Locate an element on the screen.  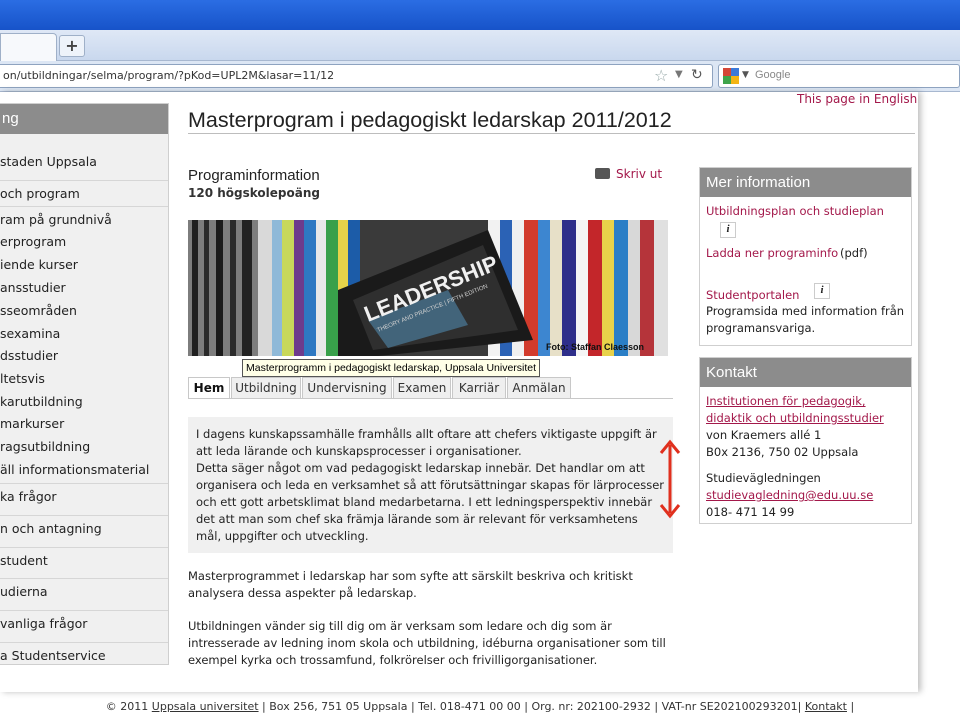
sidebar-item: ka frågor is located at coordinates (84, 496).